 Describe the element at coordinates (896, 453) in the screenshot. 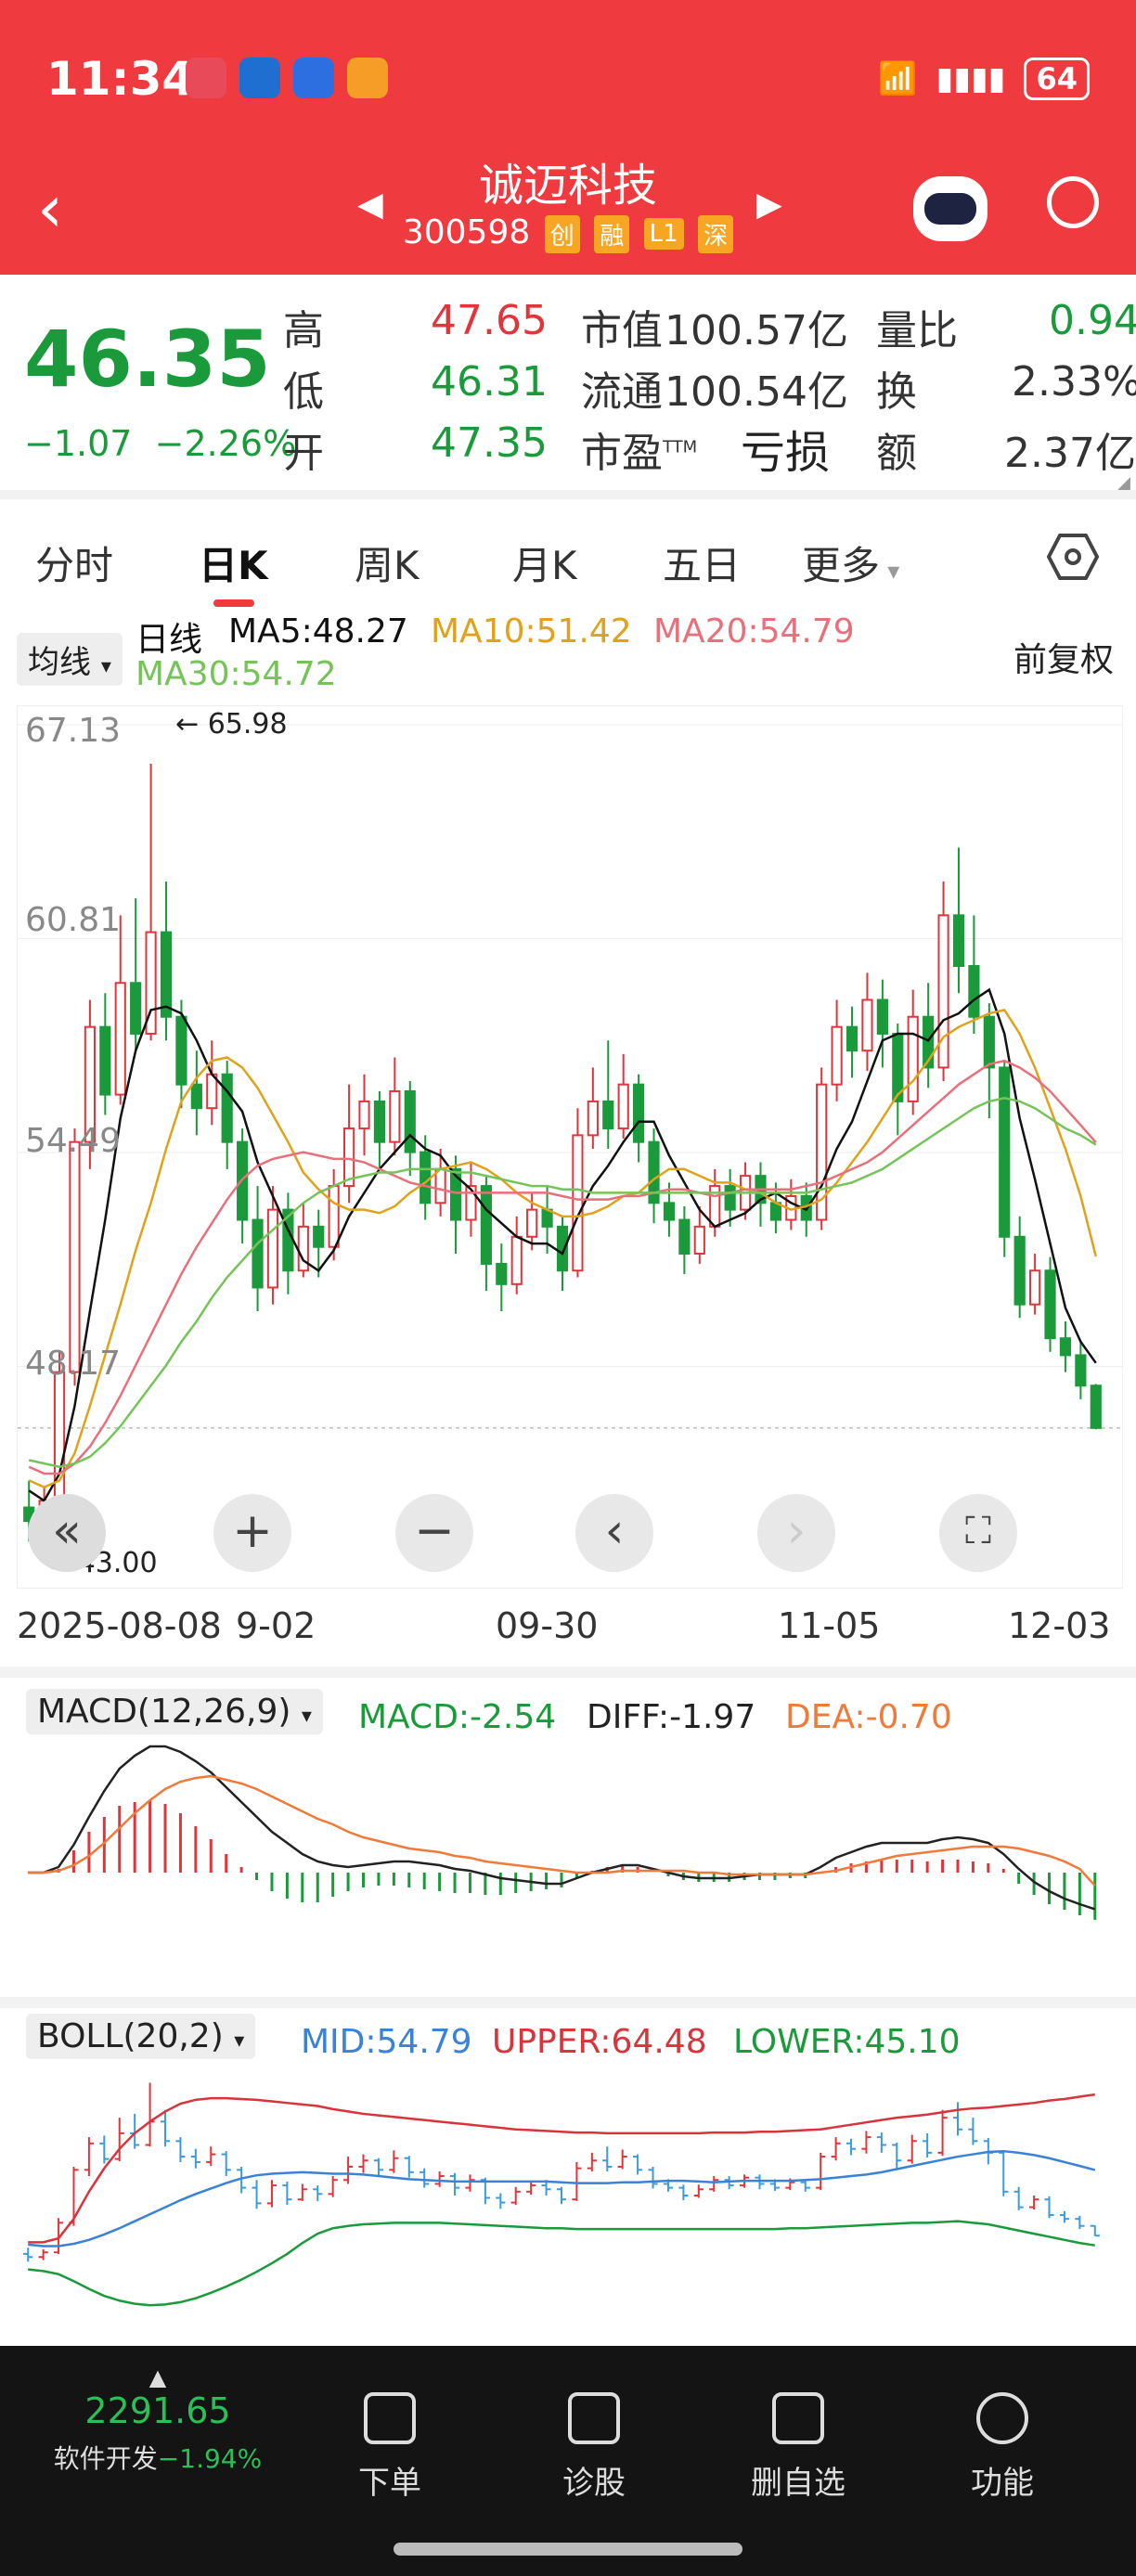

I see `amount-label: 额` at that location.